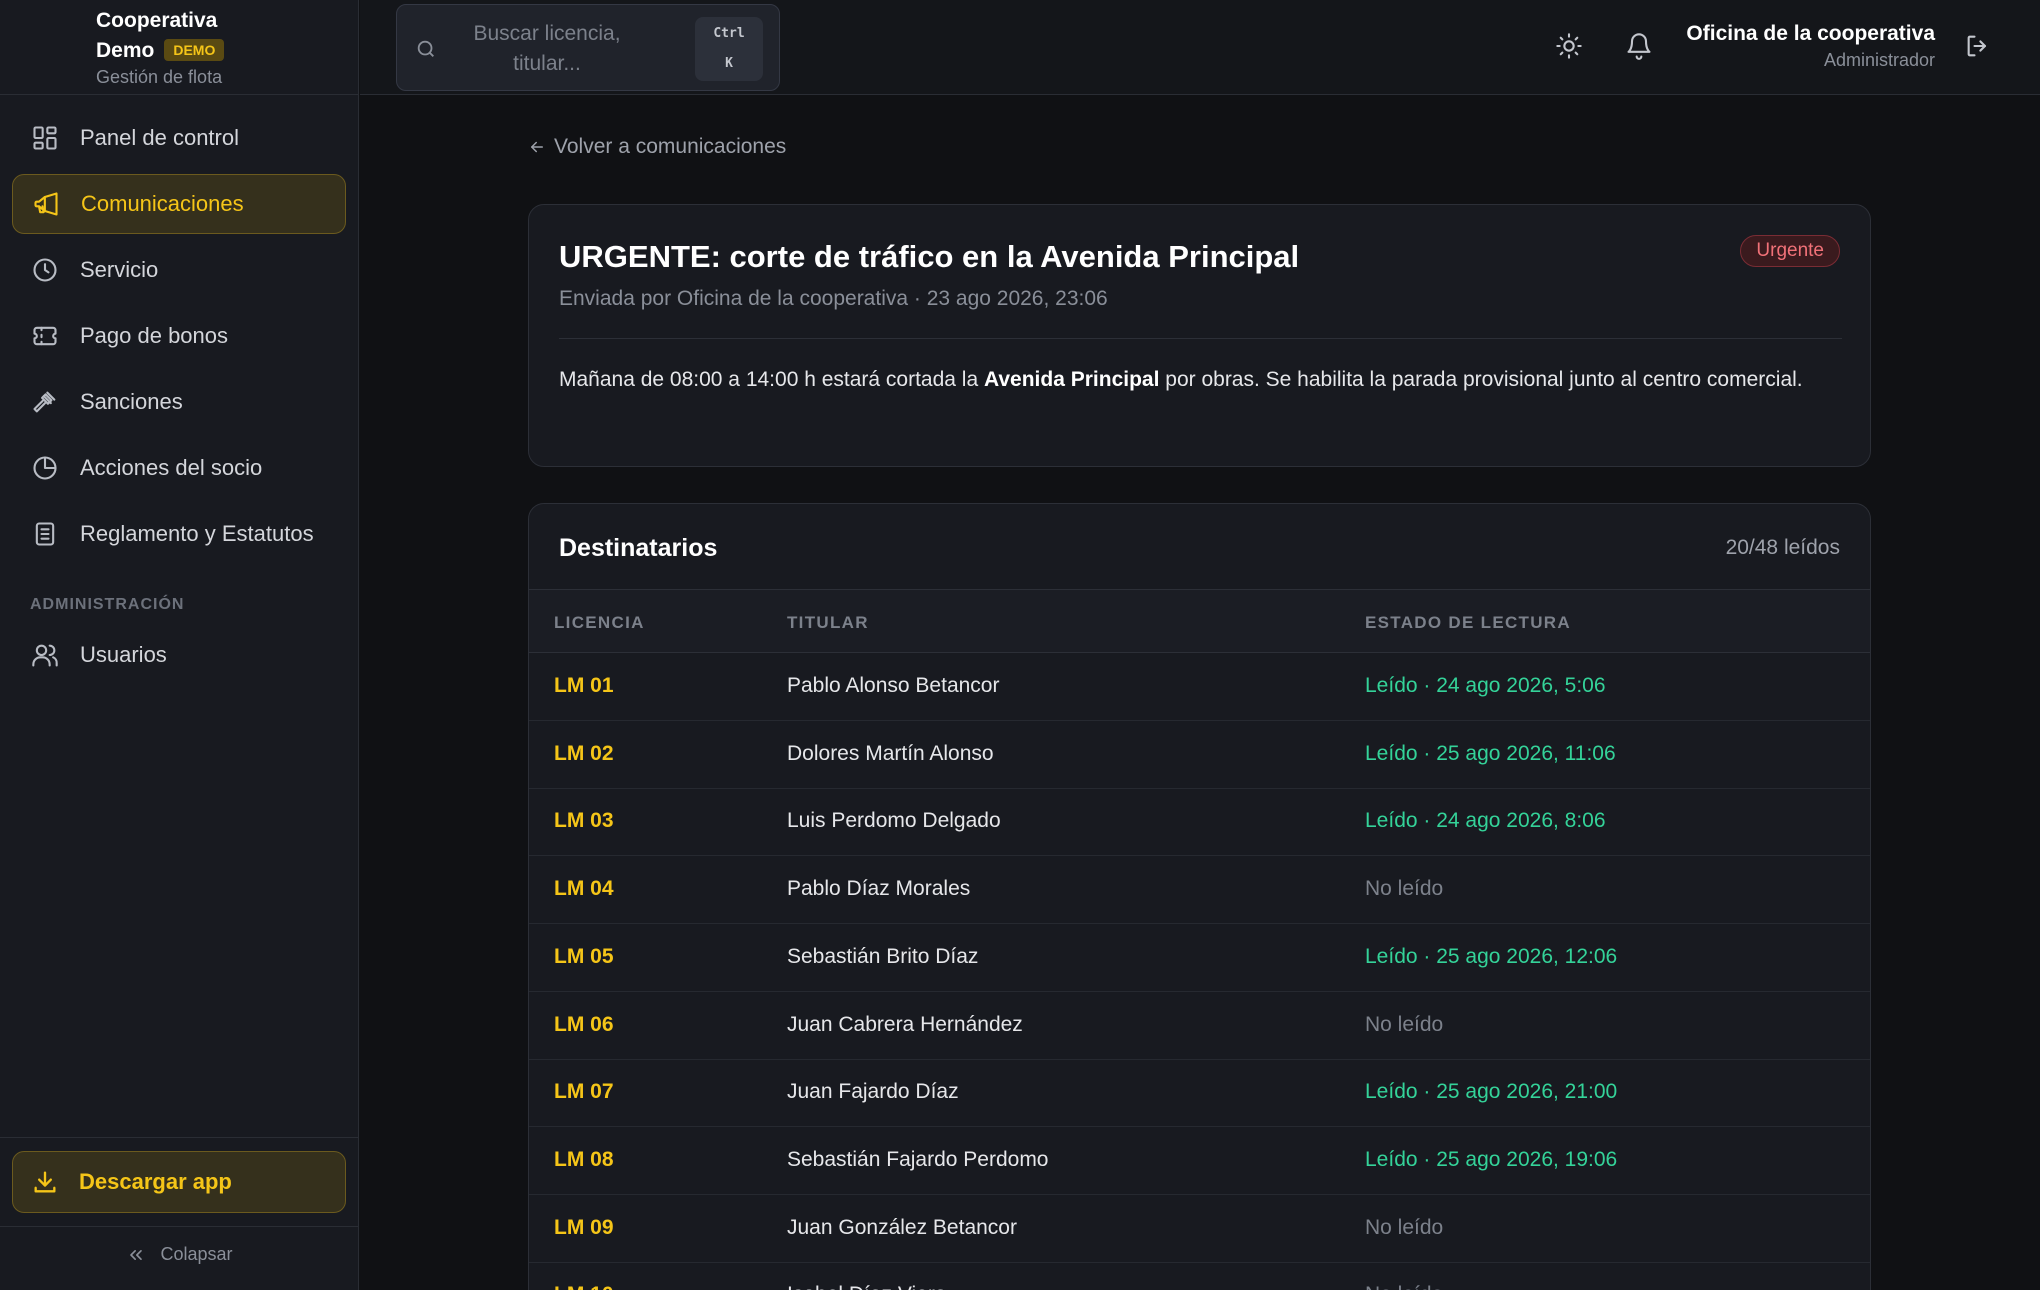 This screenshot has width=2040, height=1290. What do you see at coordinates (729, 63) in the screenshot?
I see `shortcut-key-k: K` at bounding box center [729, 63].